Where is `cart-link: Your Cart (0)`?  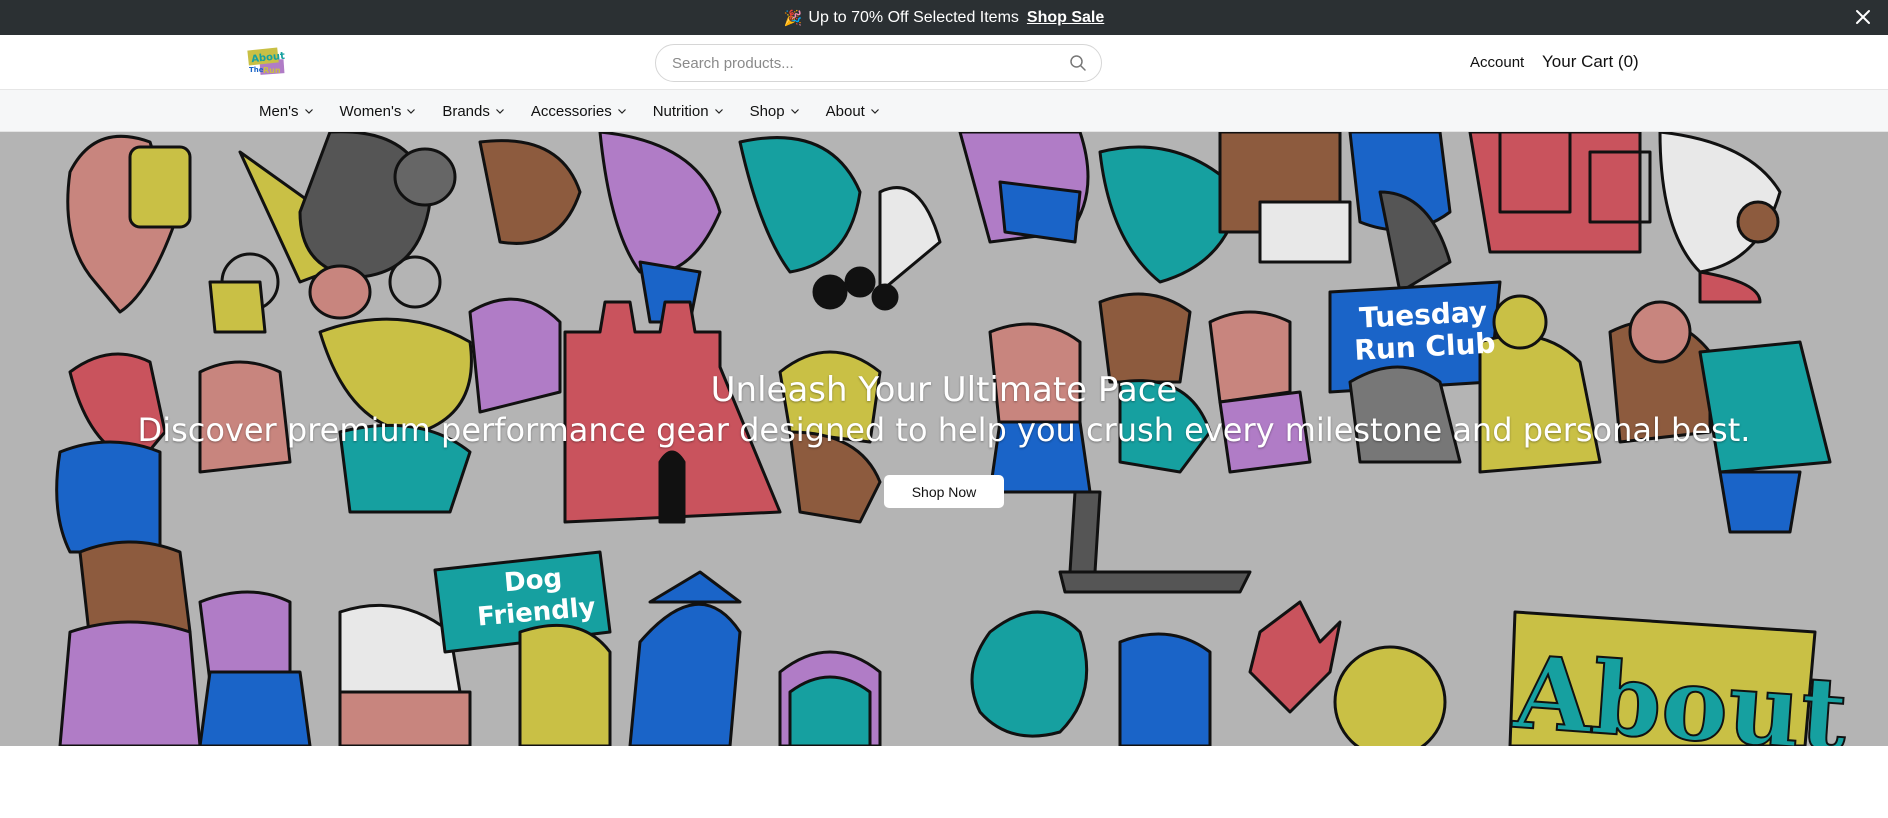
cart-link: Your Cart (0) is located at coordinates (1590, 62).